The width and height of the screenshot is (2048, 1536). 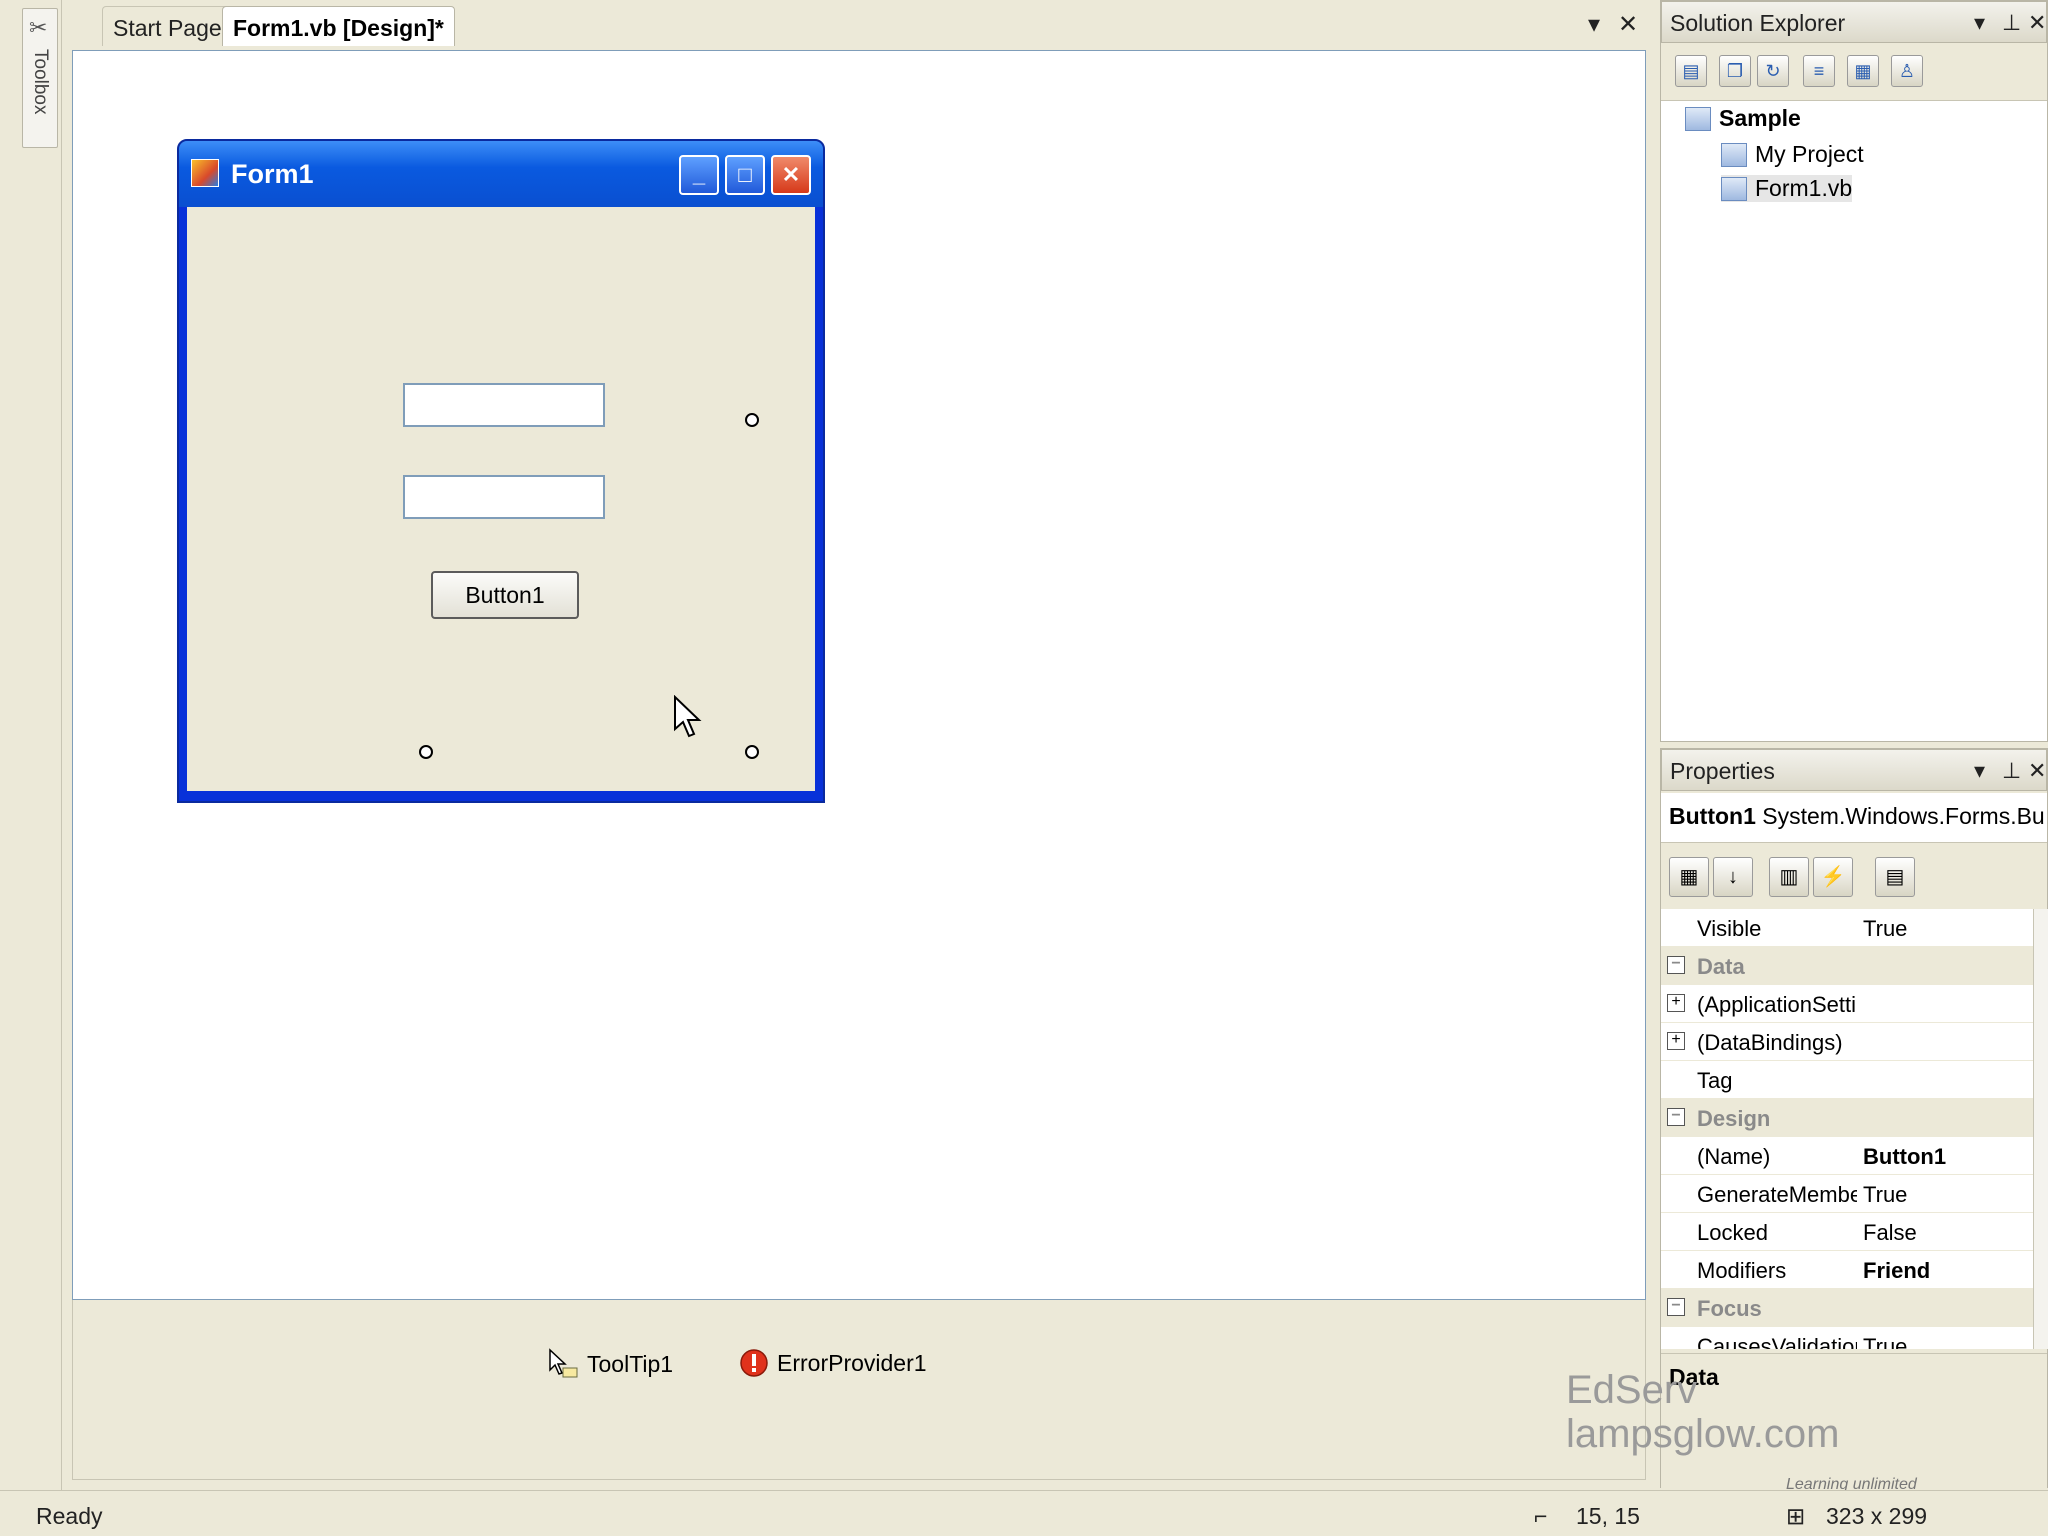 What do you see at coordinates (426, 752) in the screenshot?
I see `resize-grip-bottom` at bounding box center [426, 752].